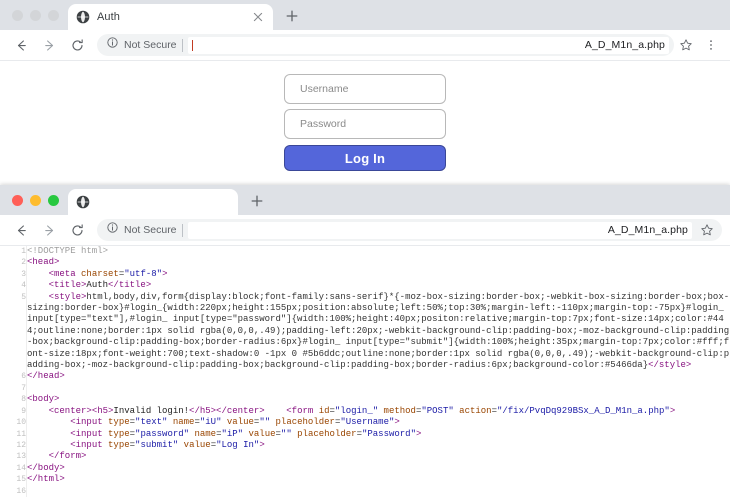  I want to click on source-code-line: 14 </body>, so click(365, 468).